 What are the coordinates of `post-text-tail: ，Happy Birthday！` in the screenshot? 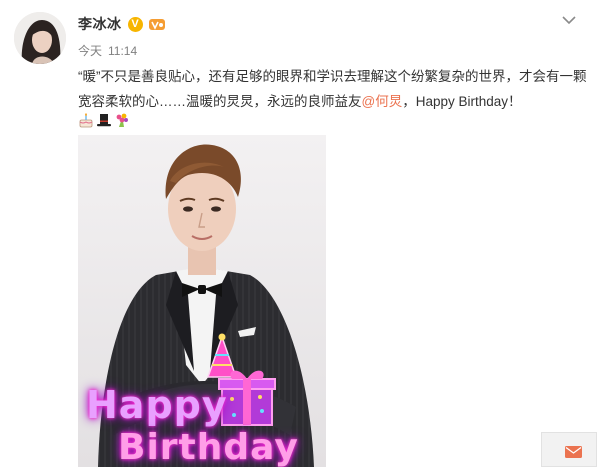 It's located at (462, 101).